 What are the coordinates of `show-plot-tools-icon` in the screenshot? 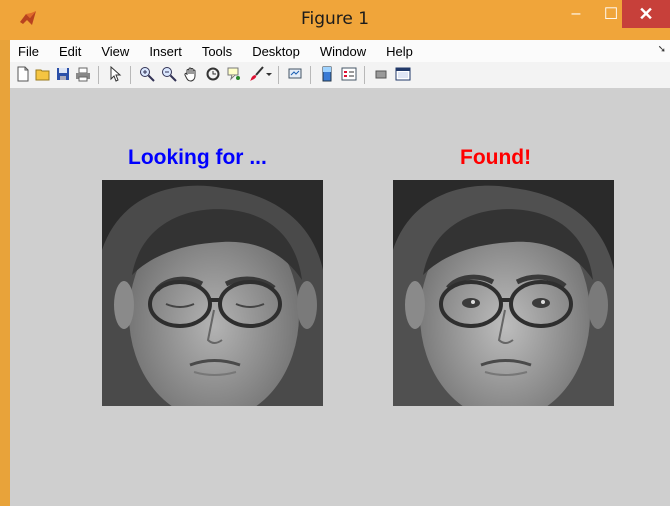 It's located at (403, 74).